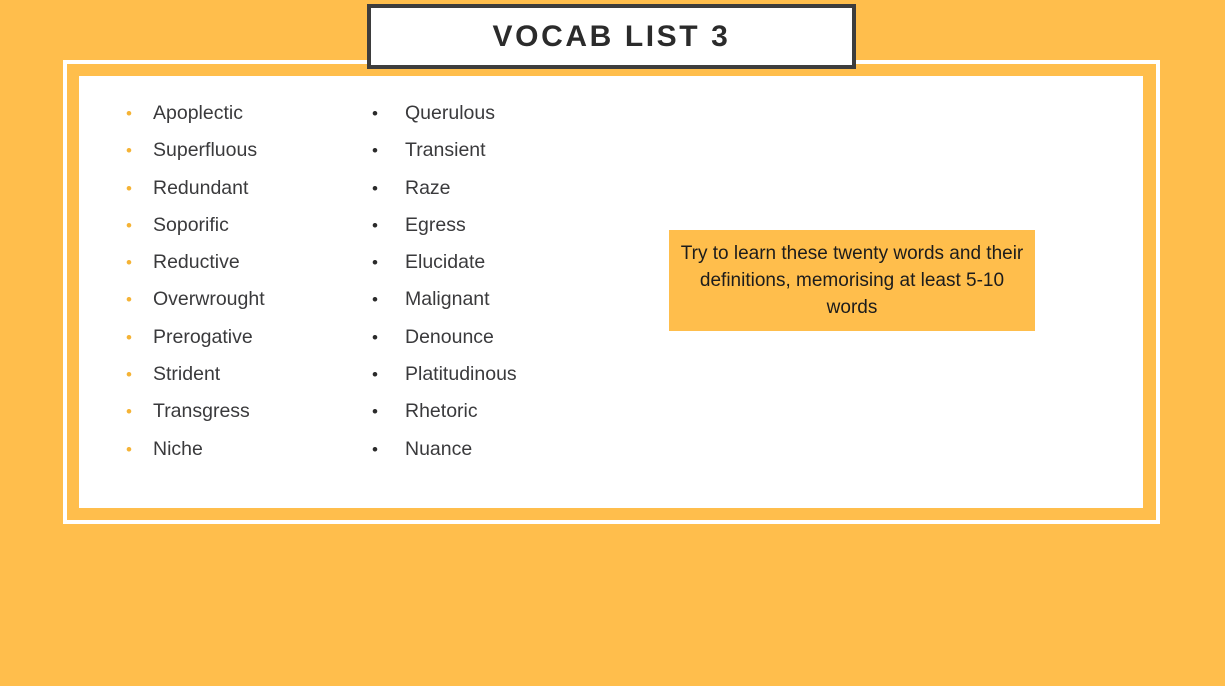 This screenshot has height=686, width=1225. Describe the element at coordinates (203, 336) in the screenshot. I see `word-label: Prerogative` at that location.